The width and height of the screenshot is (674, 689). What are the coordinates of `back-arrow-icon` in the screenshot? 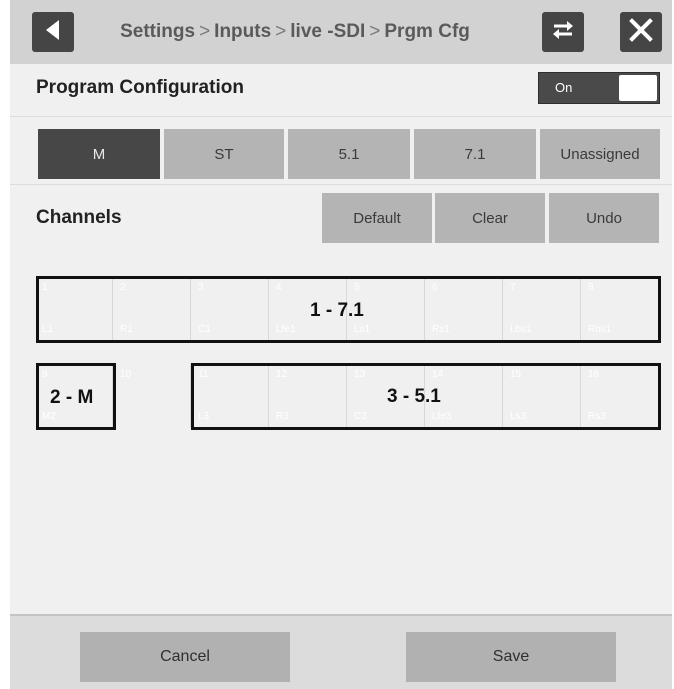 It's located at (53, 32).